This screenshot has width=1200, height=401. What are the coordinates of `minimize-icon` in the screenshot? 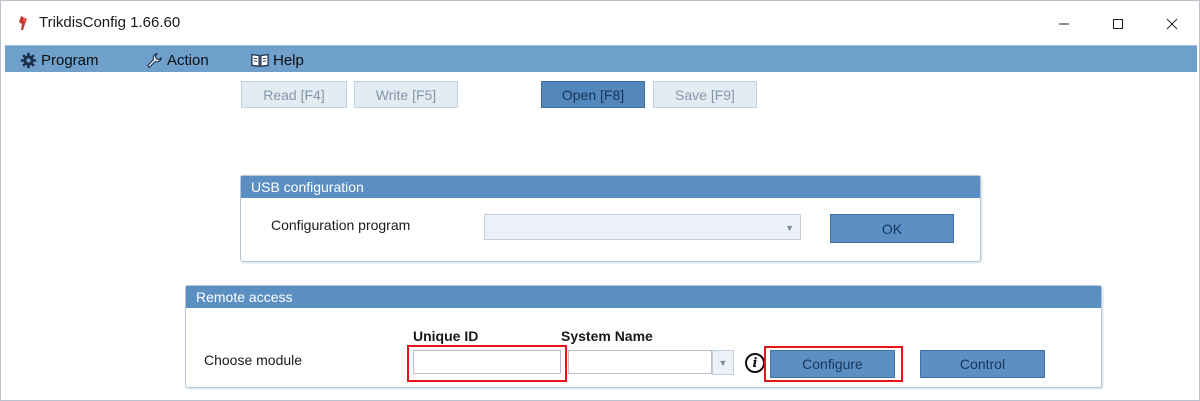 It's located at (1064, 24).